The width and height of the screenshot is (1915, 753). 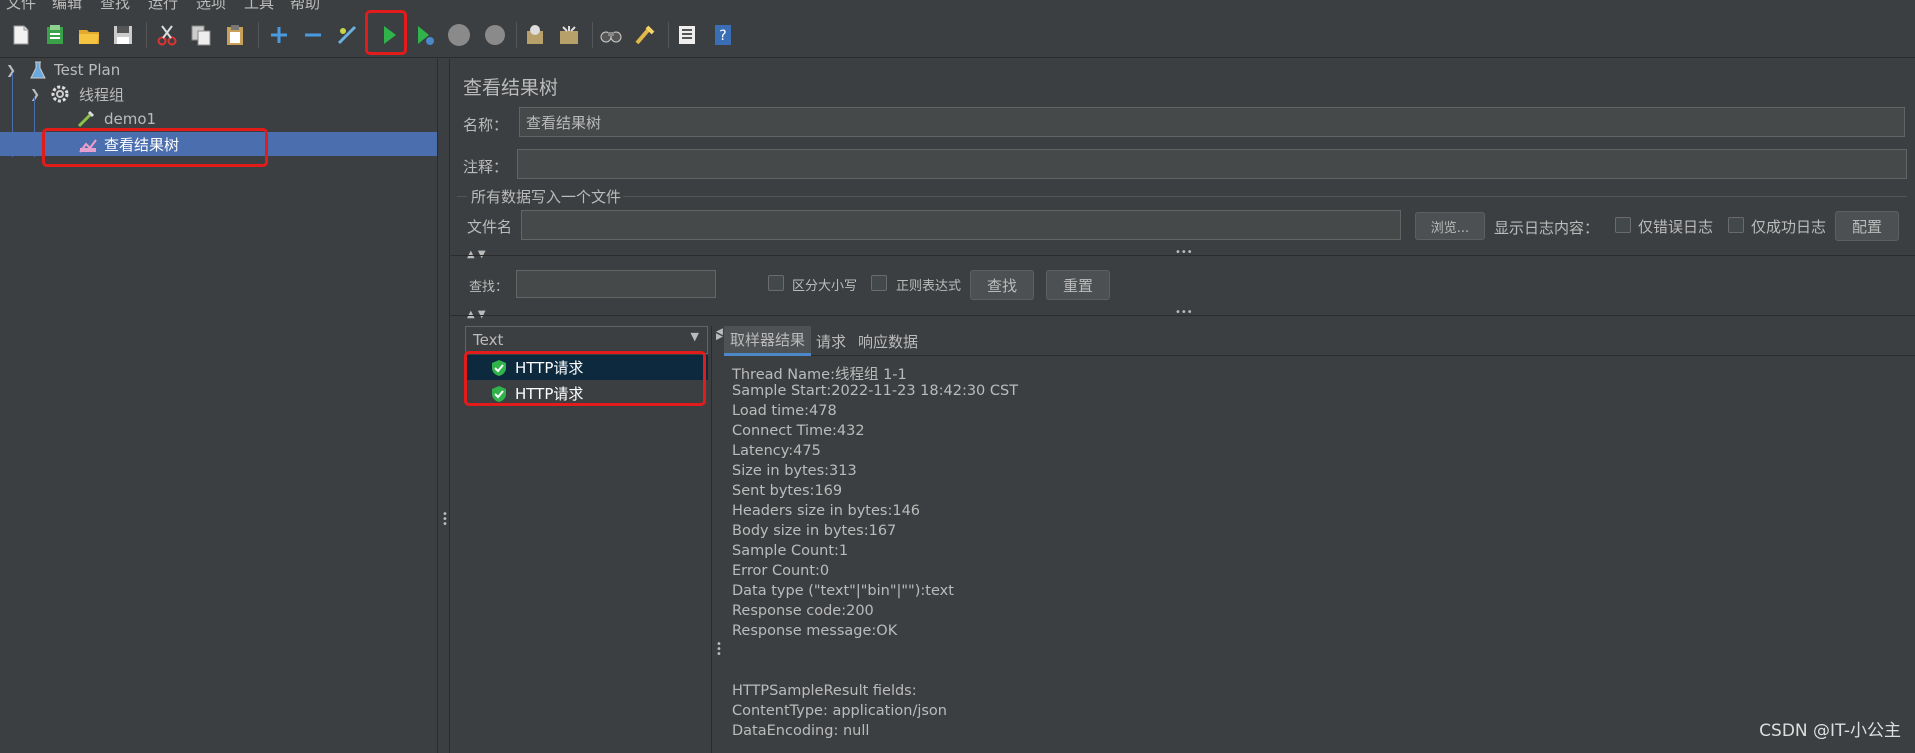 What do you see at coordinates (687, 35) in the screenshot?
I see `function-helper-icon` at bounding box center [687, 35].